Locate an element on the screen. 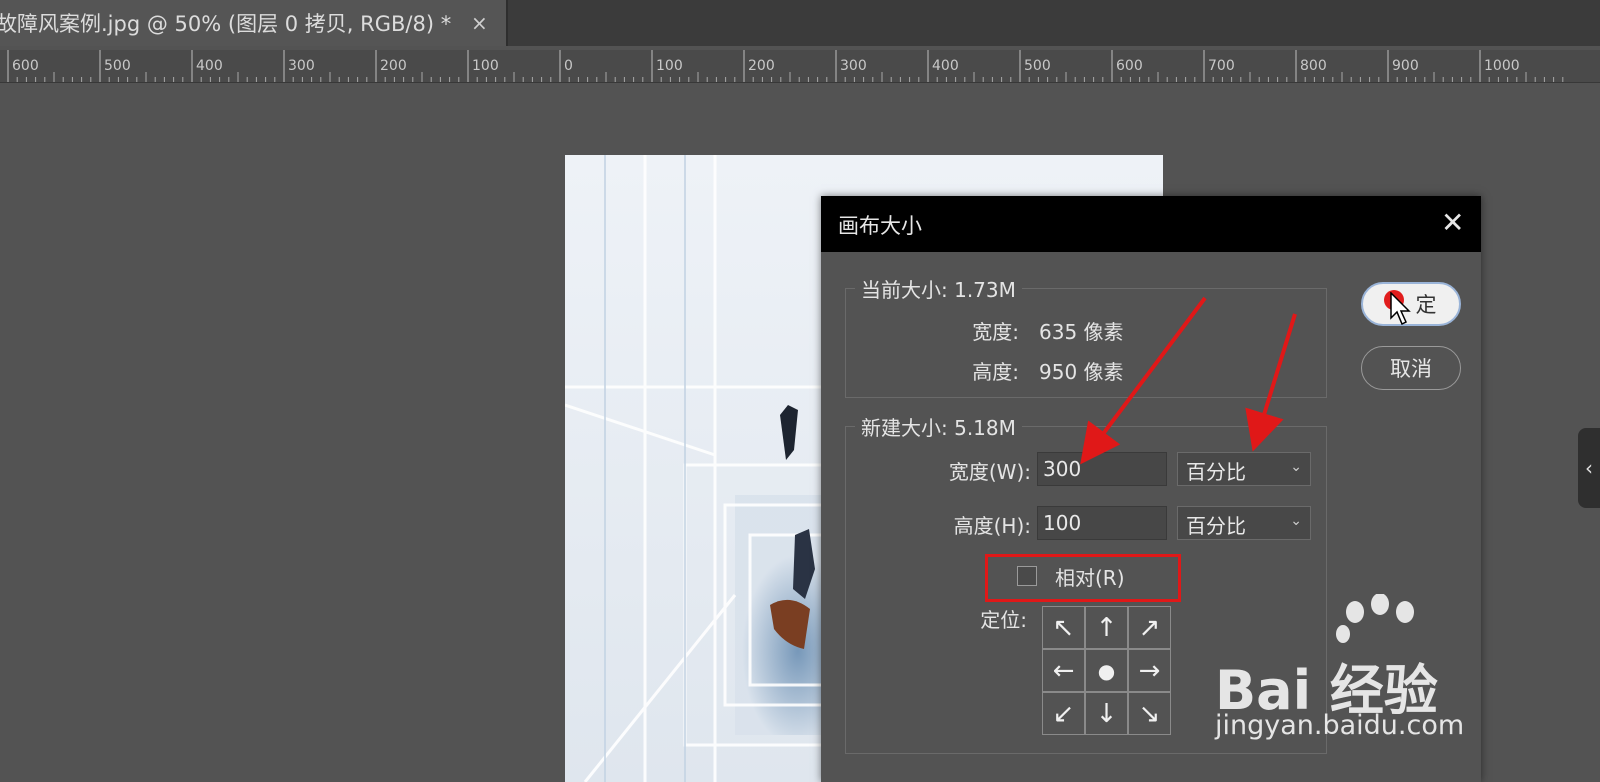  new-width-label: 宽度(W): is located at coordinates (989, 472).